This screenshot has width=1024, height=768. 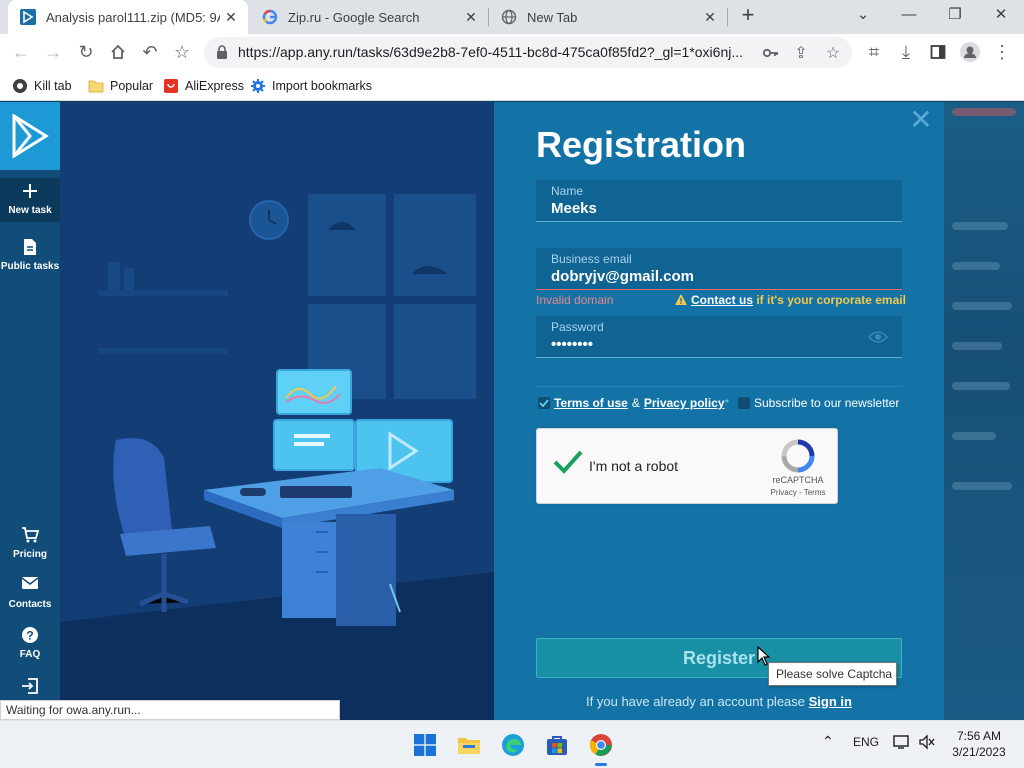 I want to click on sidebar-item-faq: ? FAQ, so click(x=30, y=643).